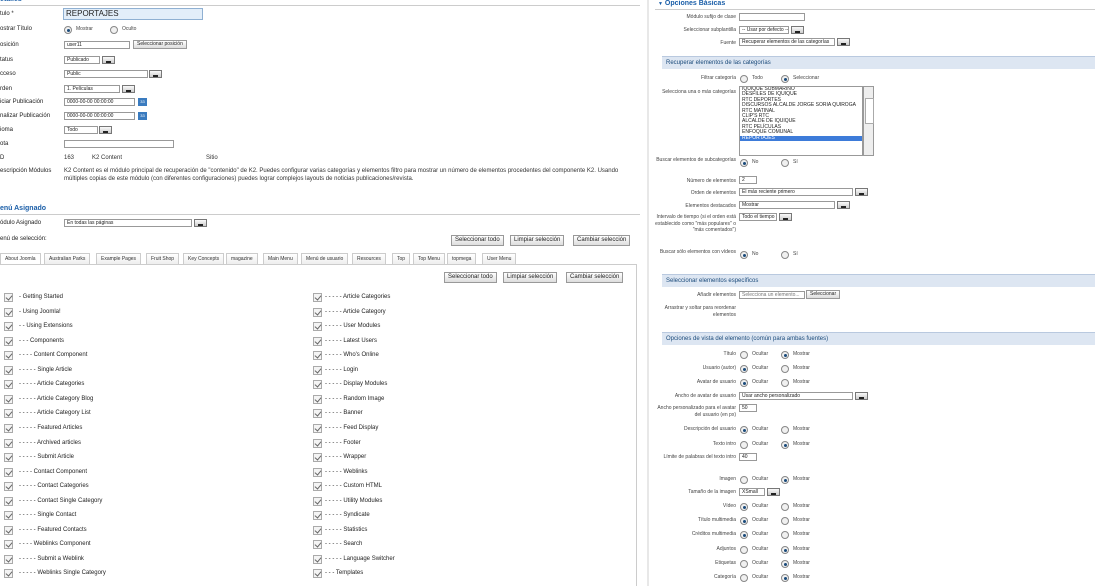 This screenshot has width=1100, height=586. I want to click on item-title-hide-radio, so click(744, 355).